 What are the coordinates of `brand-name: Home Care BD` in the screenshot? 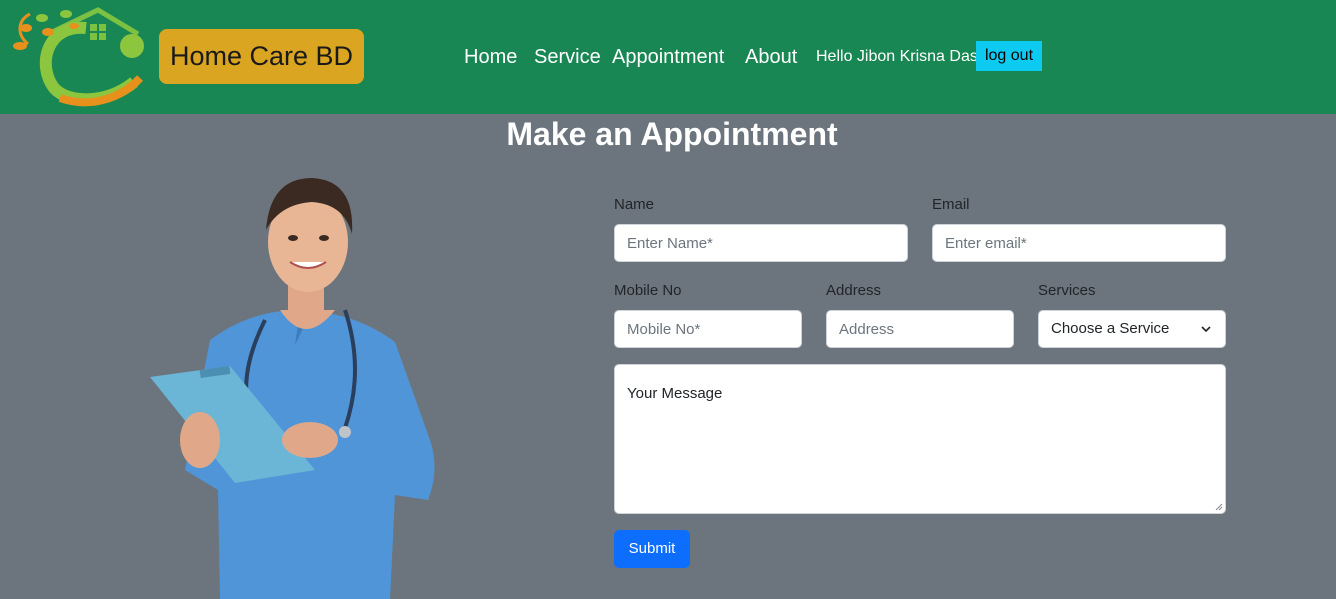 It's located at (261, 56).